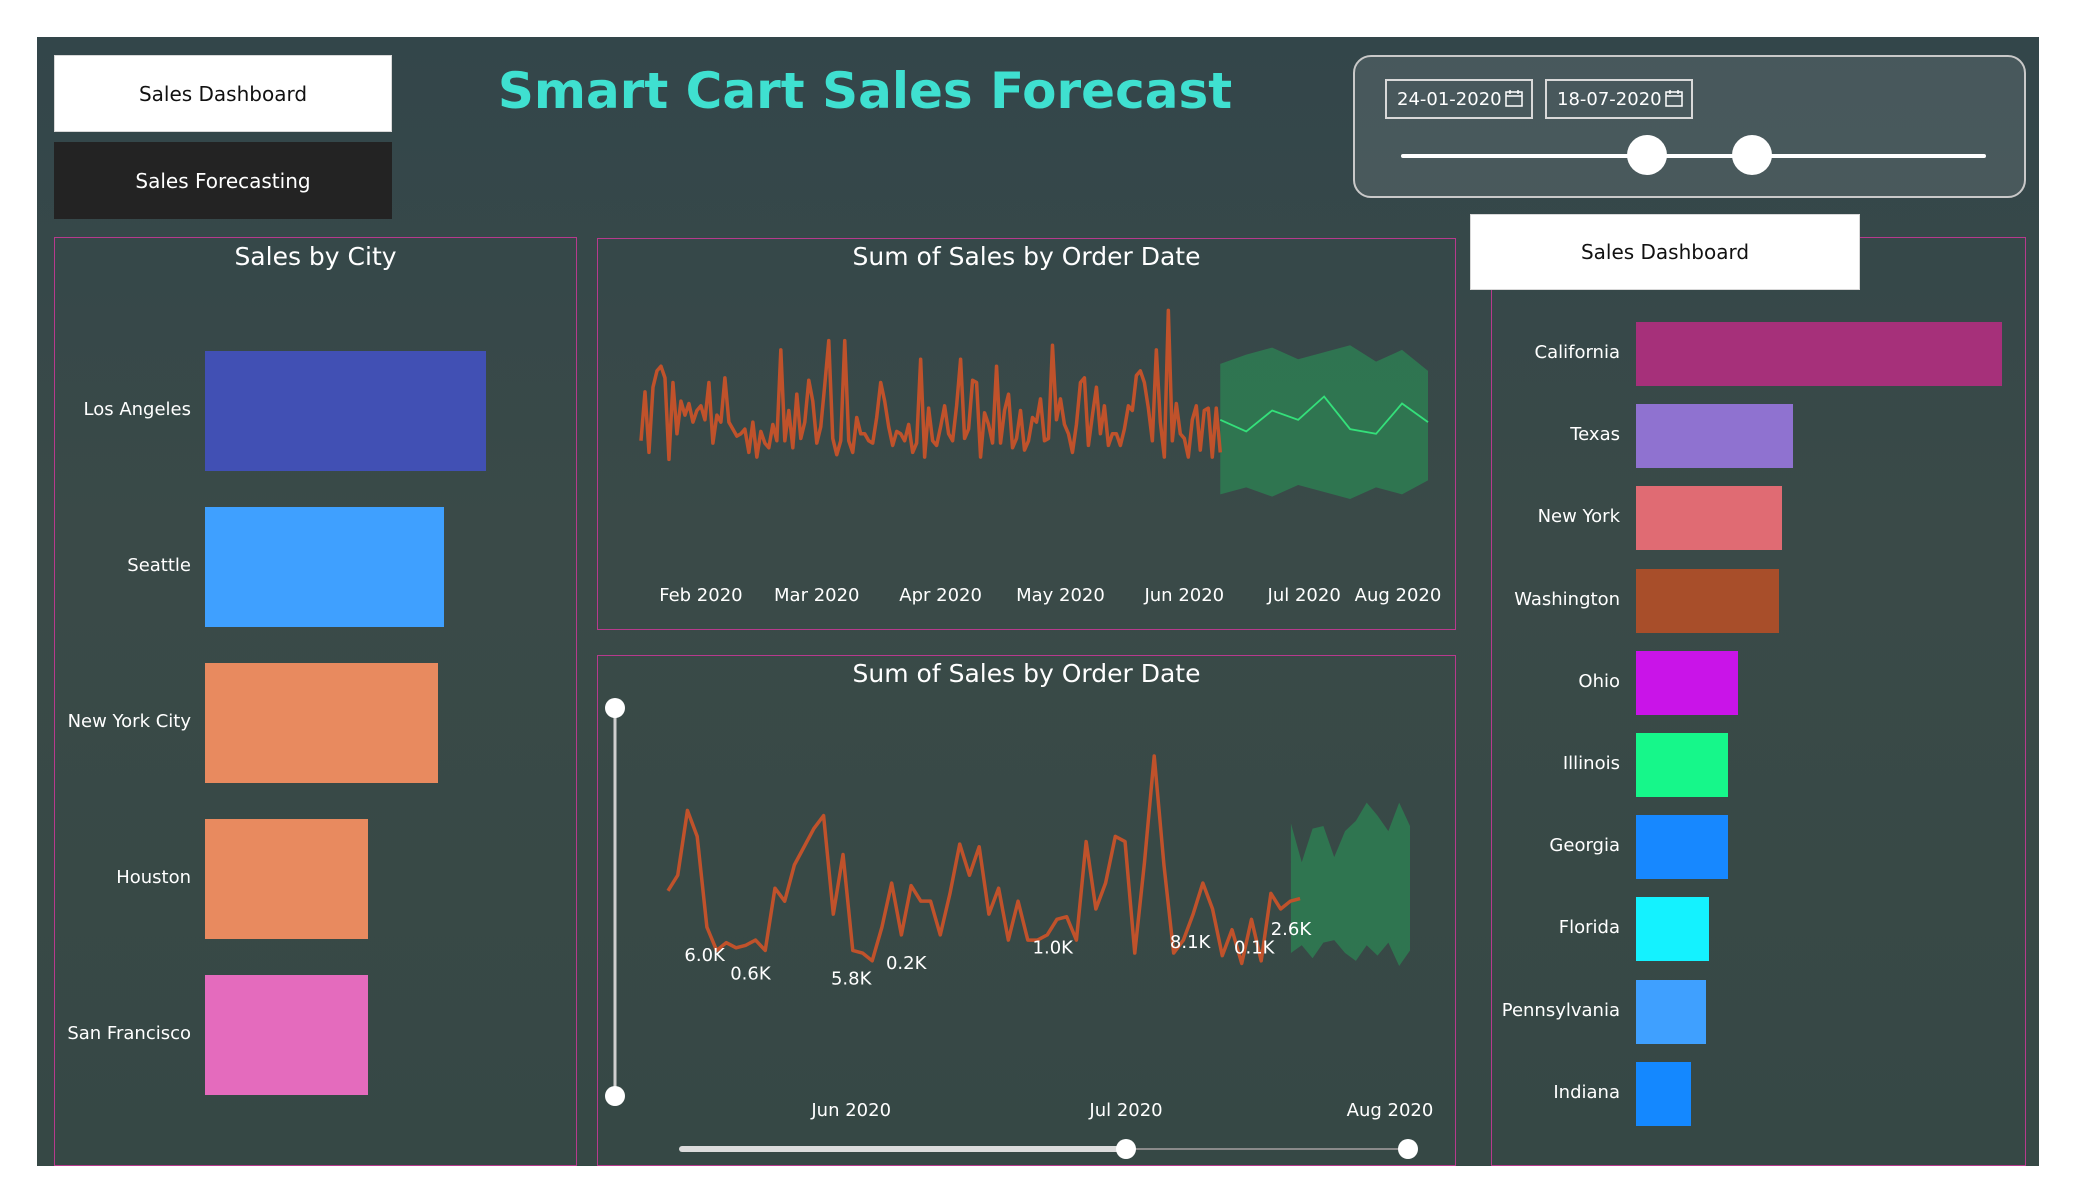  I want to click on end-date-field: 18-07-2020, so click(1619, 99).